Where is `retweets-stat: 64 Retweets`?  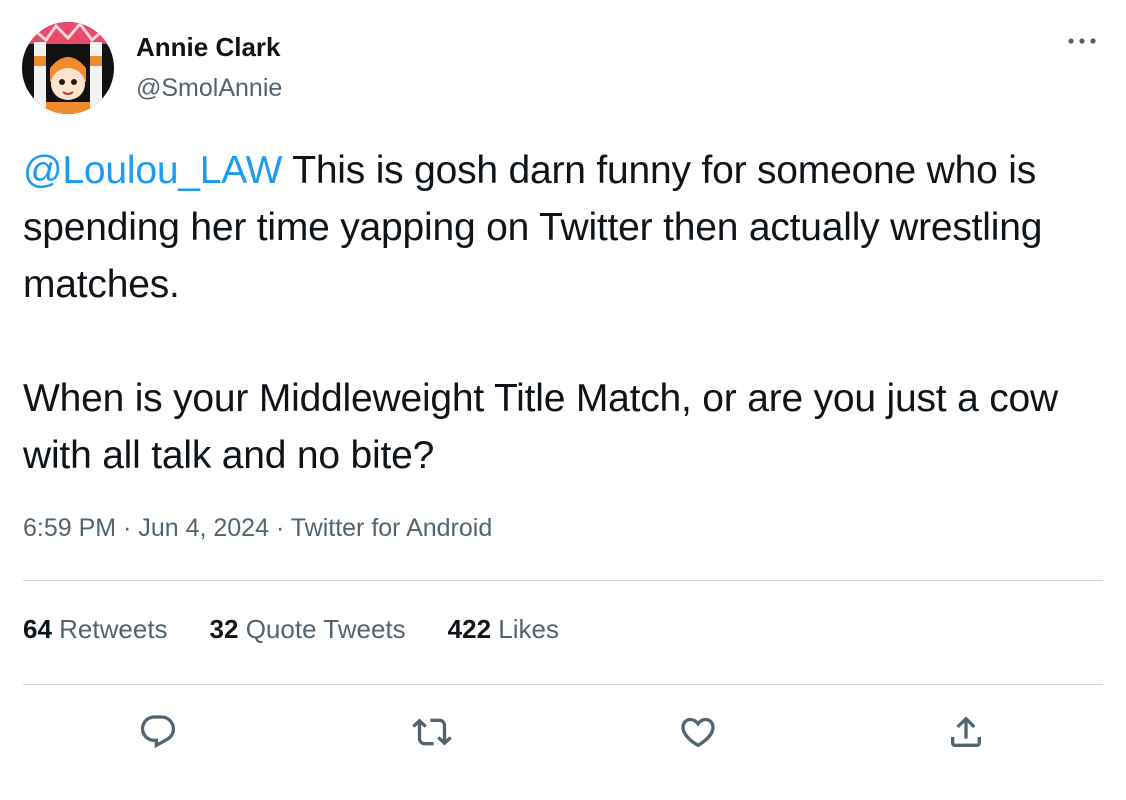
retweets-stat: 64 Retweets is located at coordinates (95, 629).